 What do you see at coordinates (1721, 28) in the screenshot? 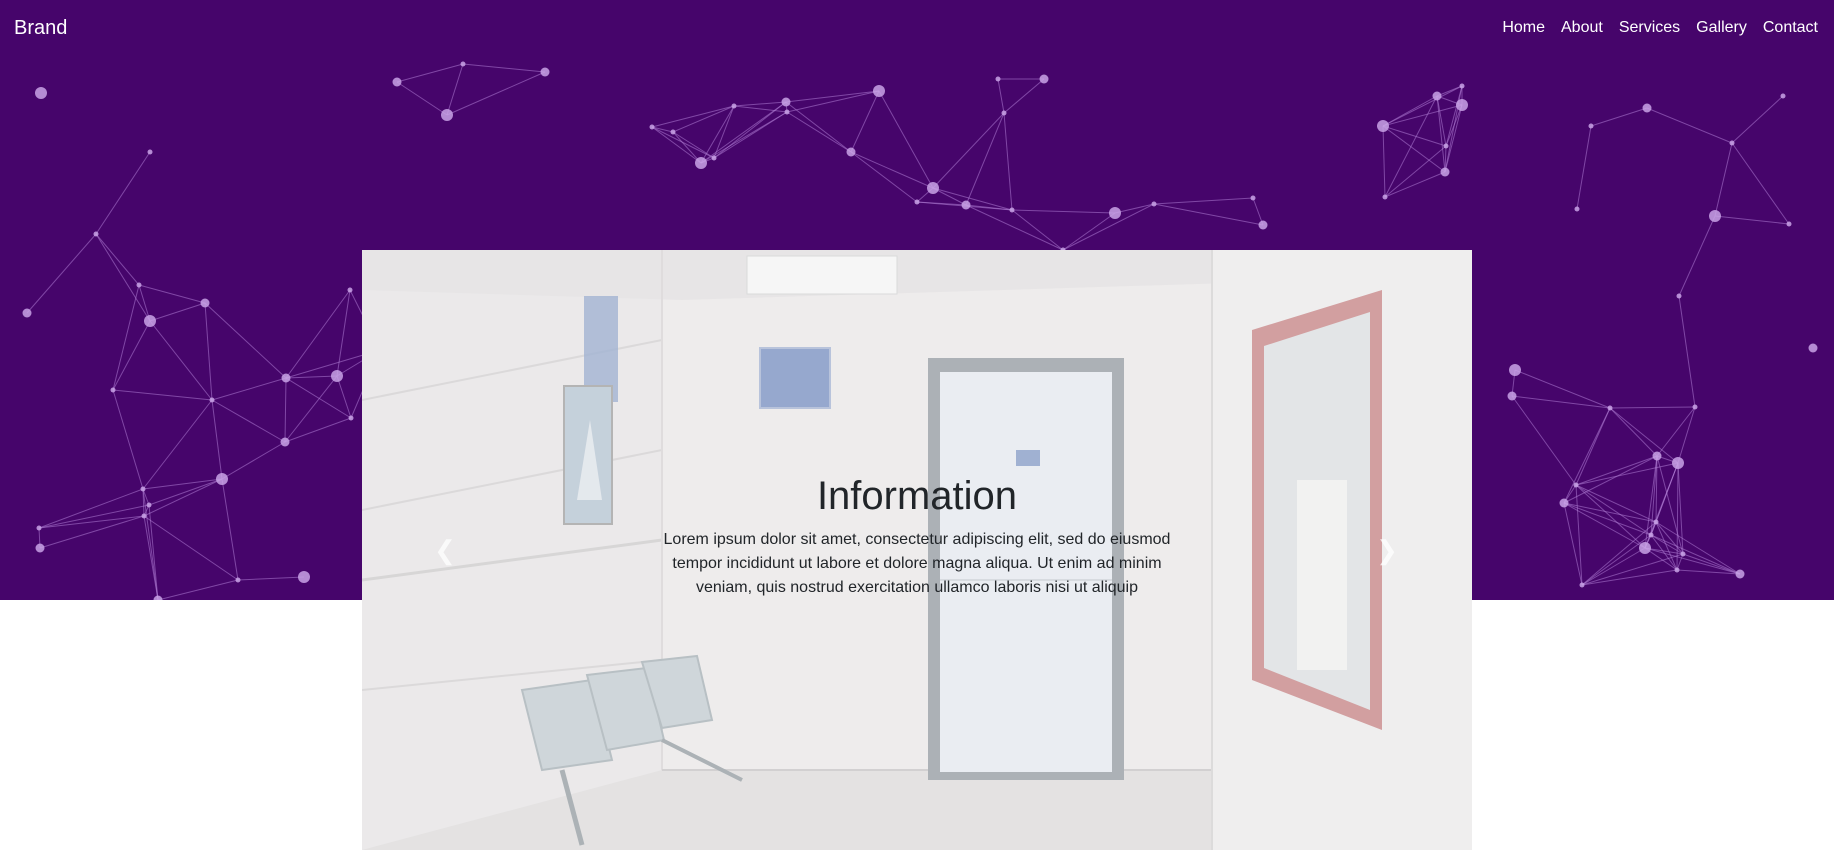
I see `nav-link-gallery: Gallery` at bounding box center [1721, 28].